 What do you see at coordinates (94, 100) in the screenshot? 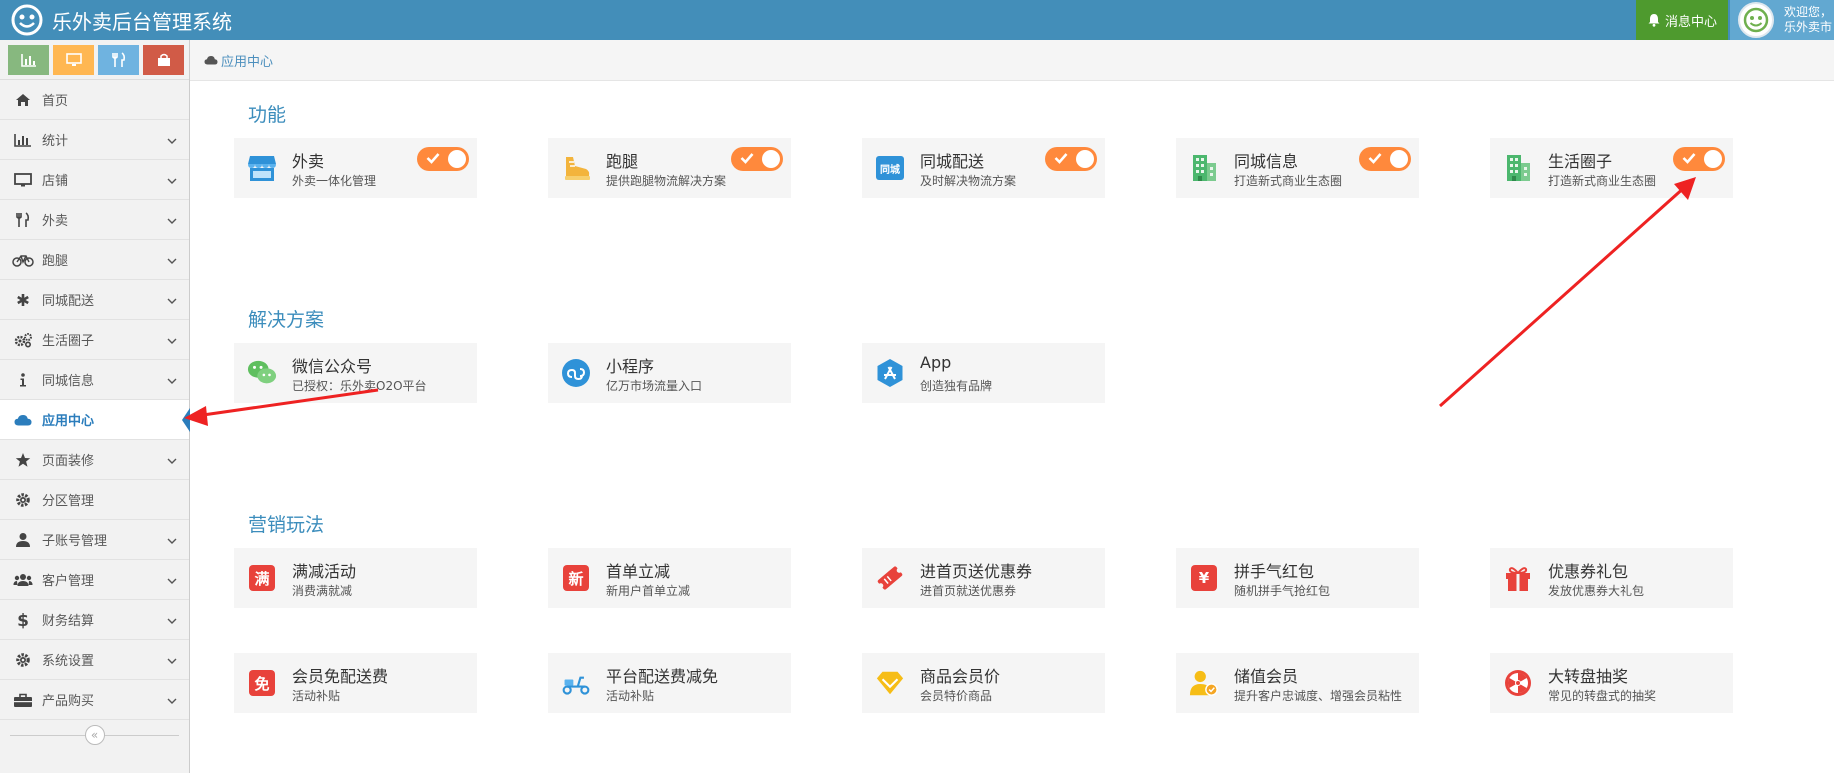
I see `sidebar-item-0: 首页` at bounding box center [94, 100].